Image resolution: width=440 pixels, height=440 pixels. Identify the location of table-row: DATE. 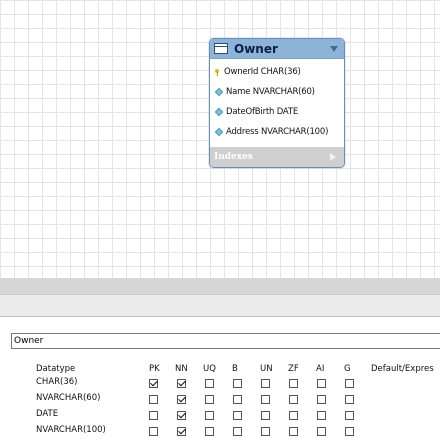
(220, 416).